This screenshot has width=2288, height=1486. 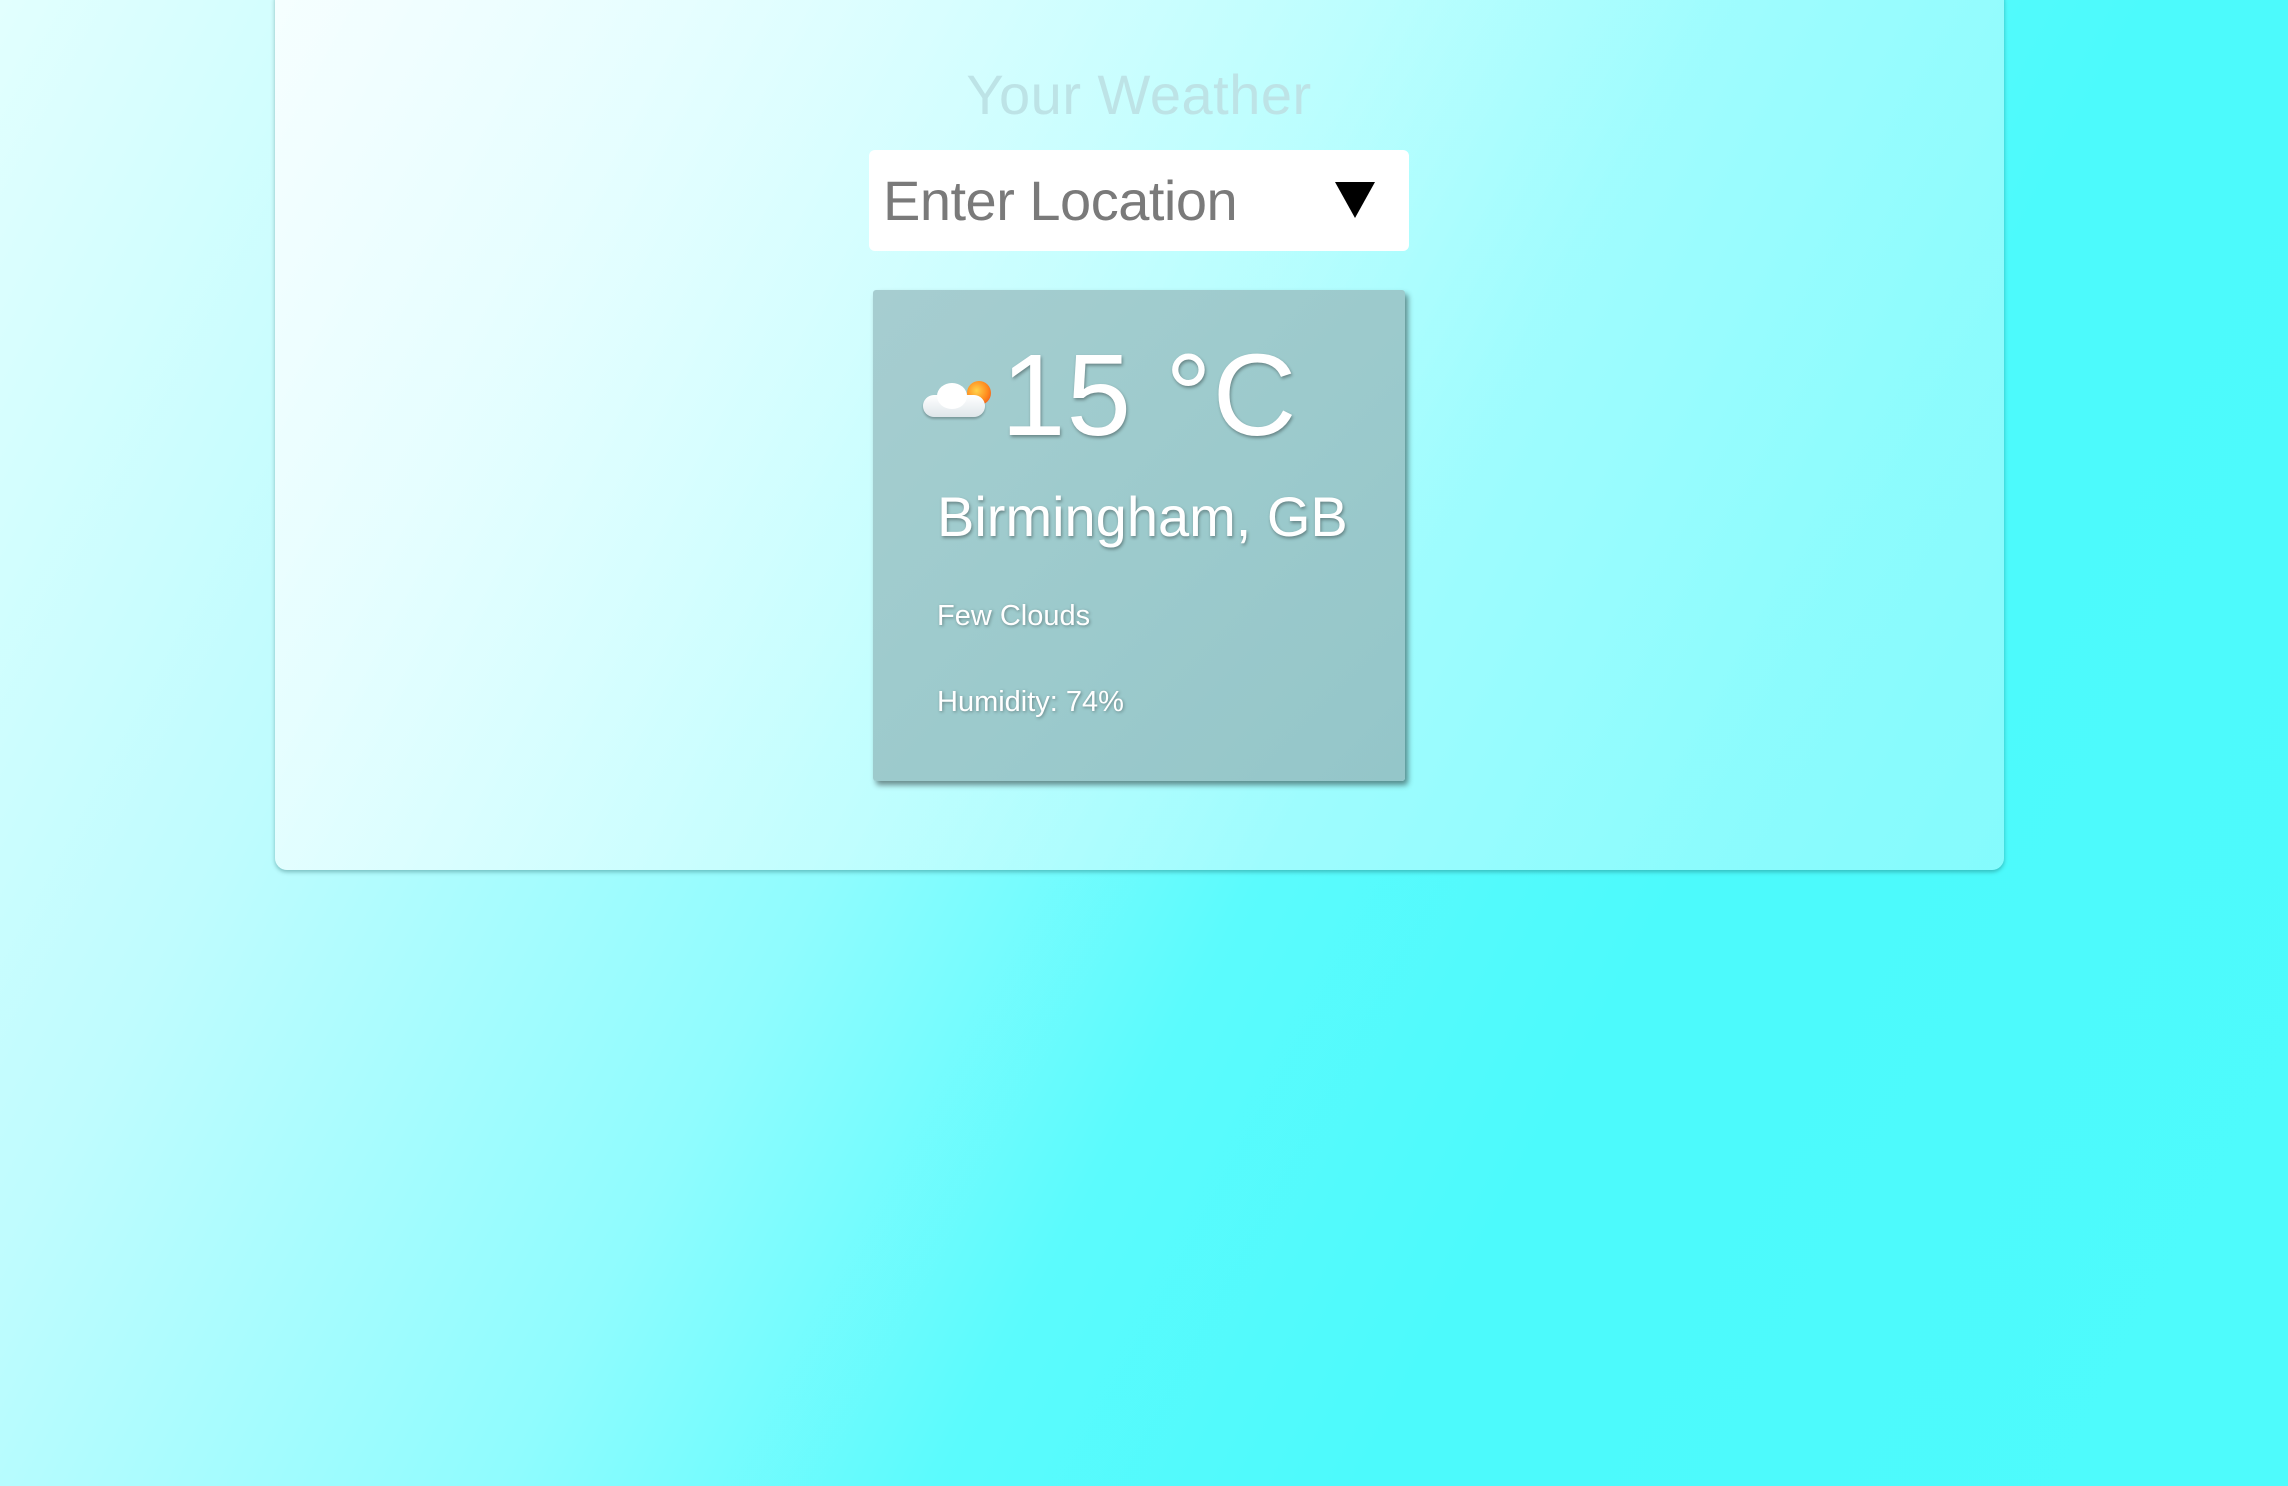 What do you see at coordinates (1060, 200) in the screenshot?
I see `location-placeholder: Enter Location` at bounding box center [1060, 200].